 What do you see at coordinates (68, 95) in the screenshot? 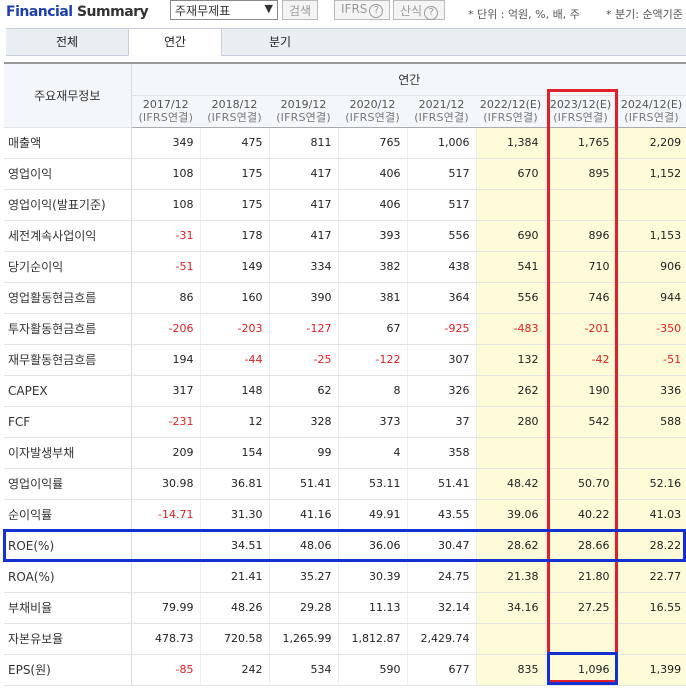
I see `row-header: 주요재무정보` at bounding box center [68, 95].